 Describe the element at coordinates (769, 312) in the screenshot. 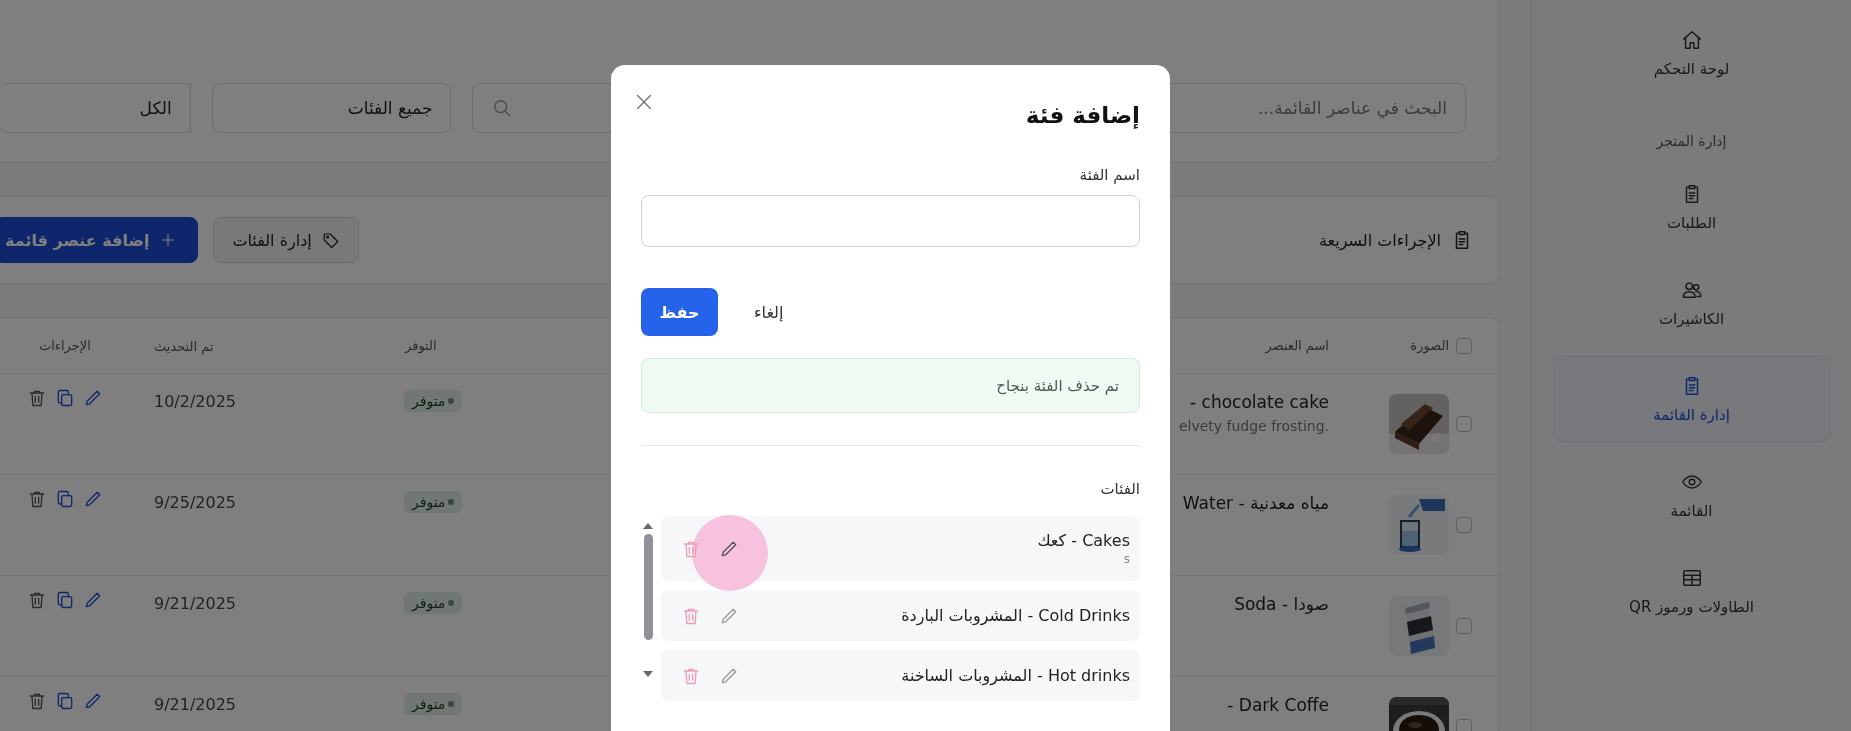

I see `cancel-button: إلغاء` at that location.